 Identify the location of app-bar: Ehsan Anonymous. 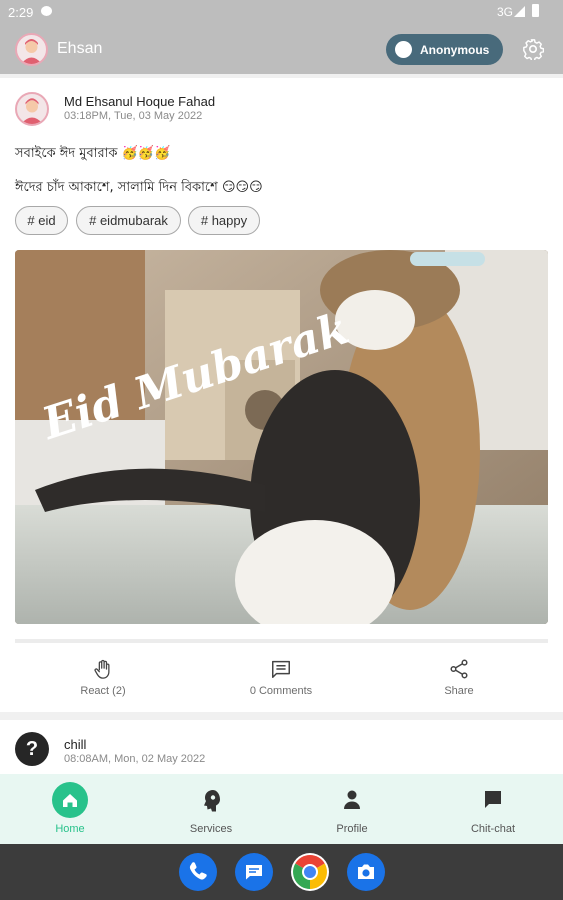
(281, 50).